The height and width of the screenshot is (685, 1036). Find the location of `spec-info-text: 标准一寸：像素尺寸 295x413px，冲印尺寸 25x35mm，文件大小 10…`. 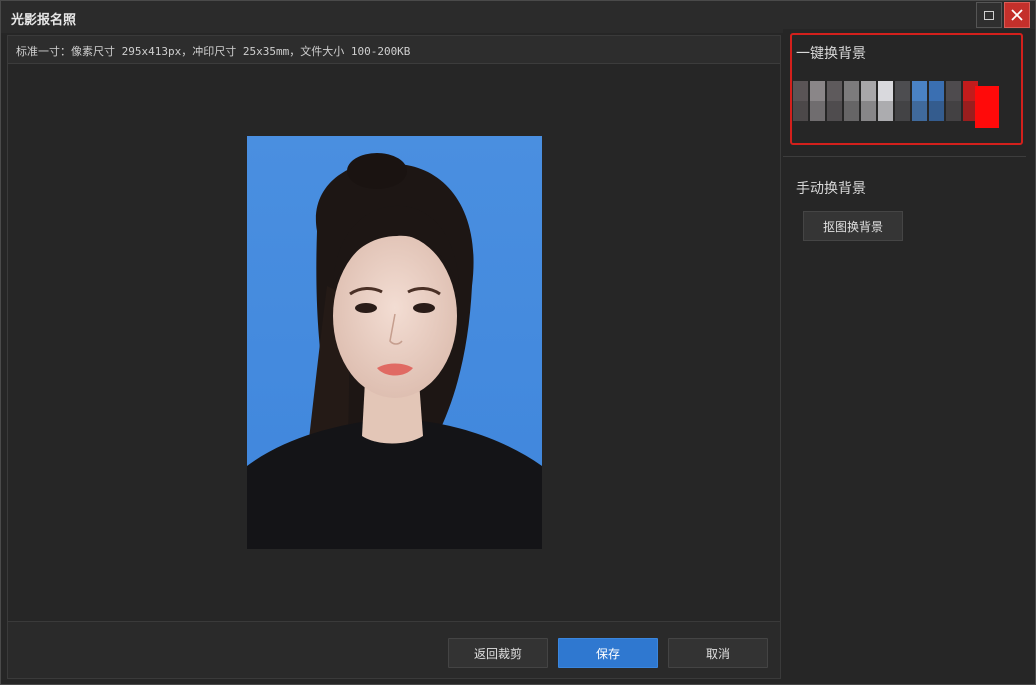

spec-info-text: 标准一寸：像素尺寸 295x413px，冲印尺寸 25x35mm，文件大小 10… is located at coordinates (213, 51).